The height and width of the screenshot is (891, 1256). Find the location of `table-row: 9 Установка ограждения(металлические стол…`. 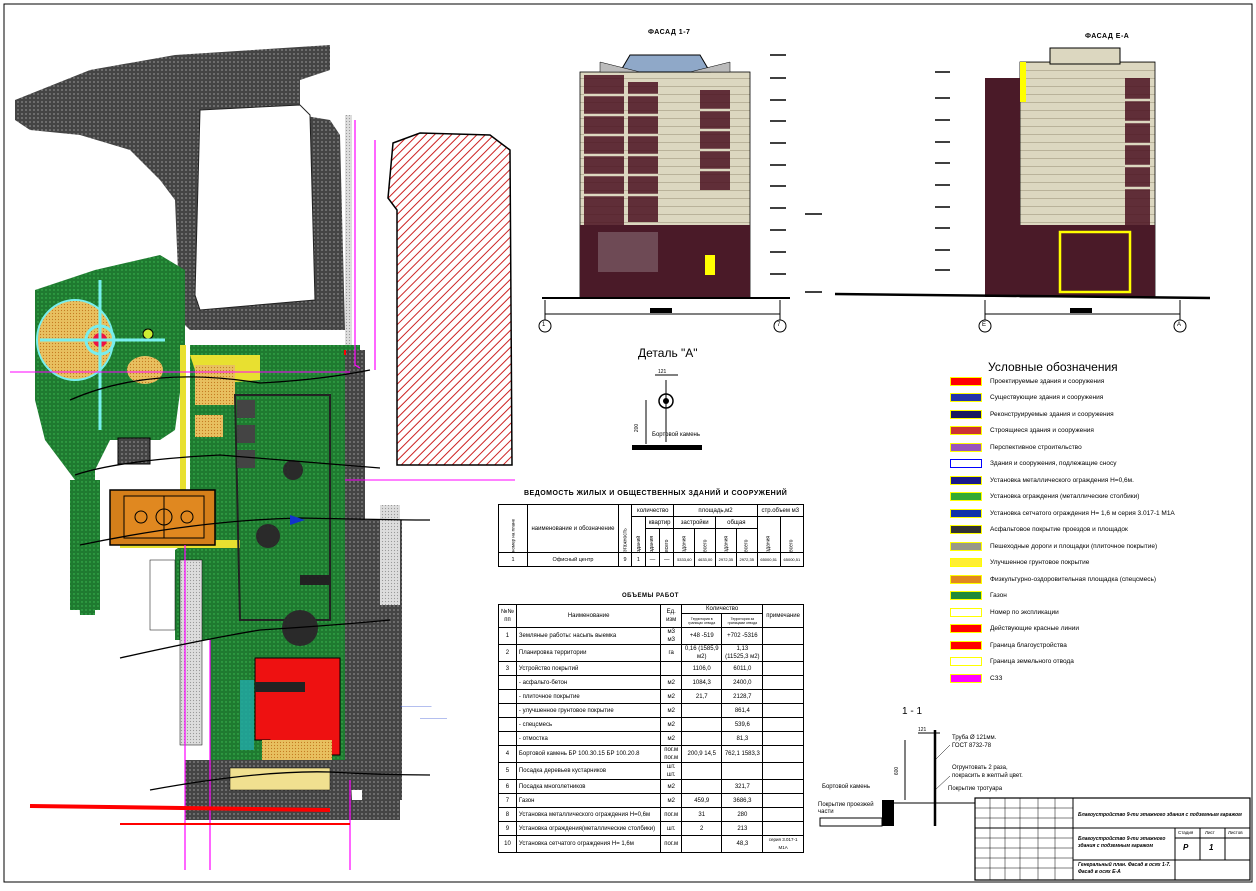

table-row: 9 Установка ограждения(металлические стол… is located at coordinates (651, 828).